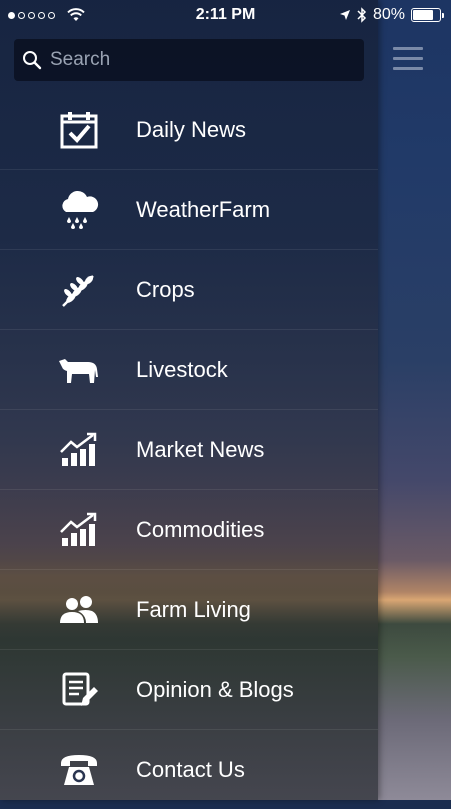 This screenshot has width=451, height=809. What do you see at coordinates (79, 290) in the screenshot?
I see `wheat-icon` at bounding box center [79, 290].